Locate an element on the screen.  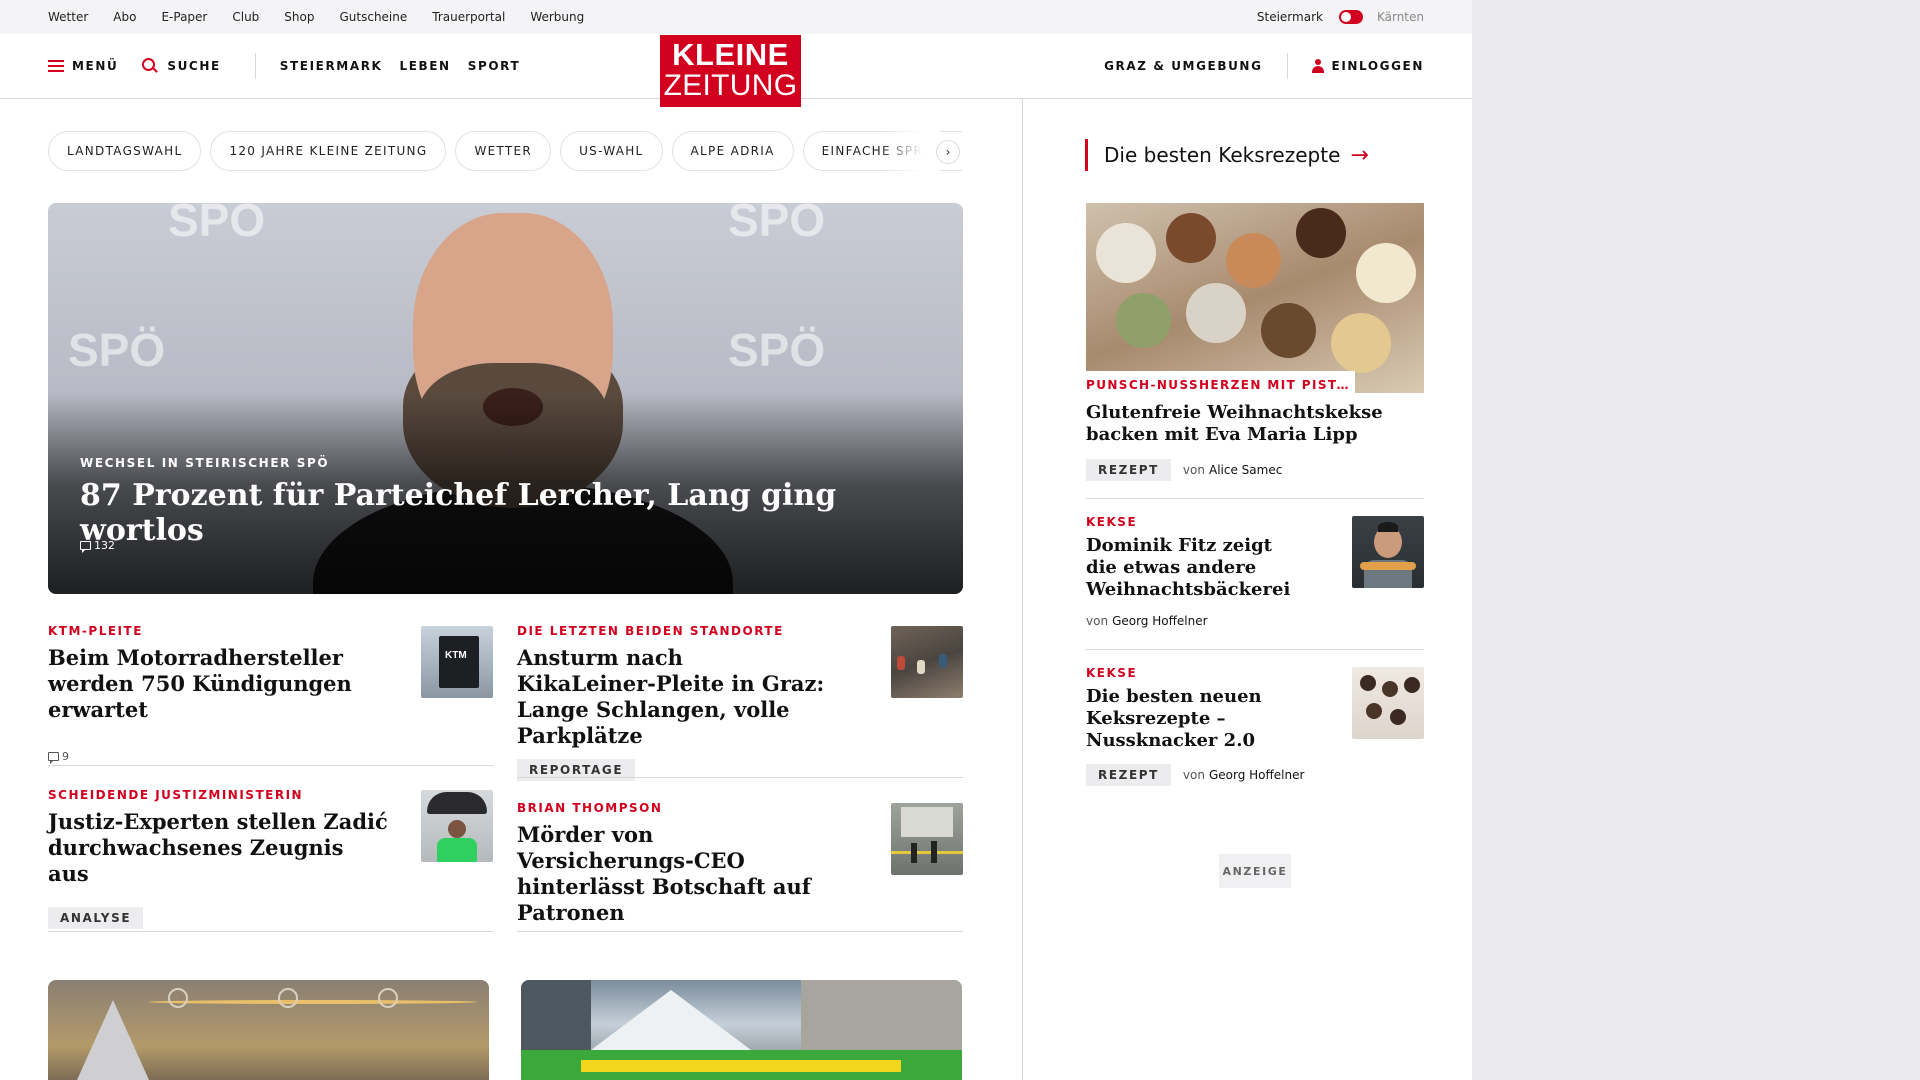
comment-icon is located at coordinates (53, 758).